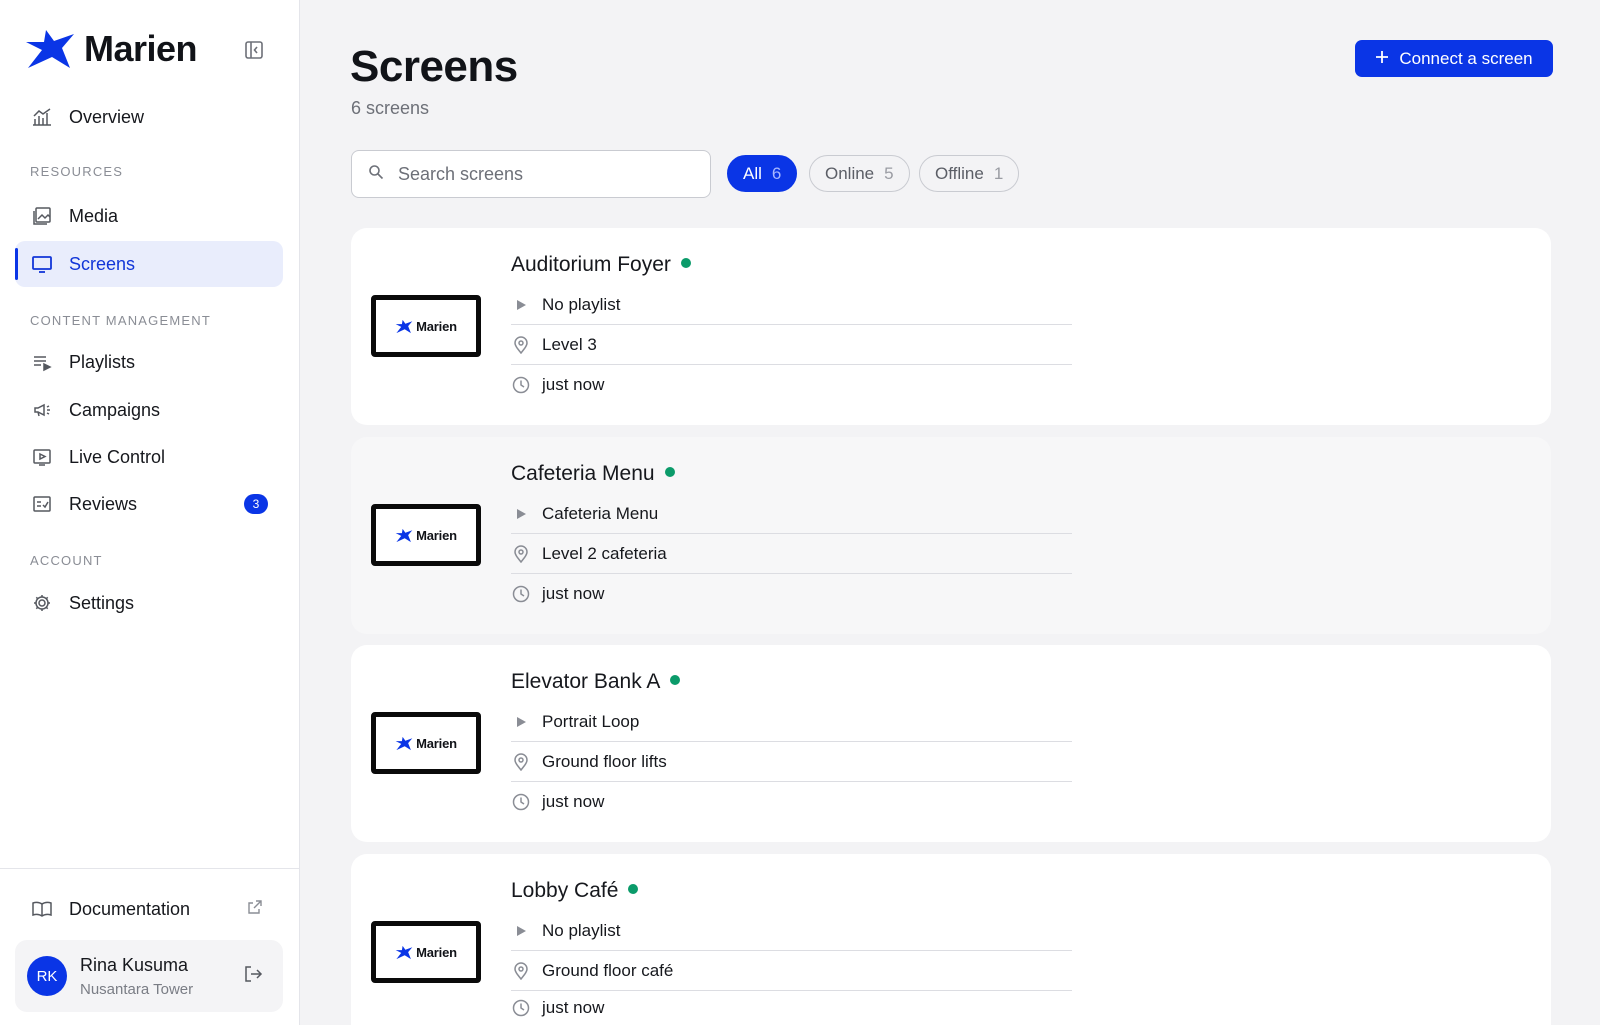 Image resolution: width=1600 pixels, height=1025 pixels. I want to click on sidebar-item-label: Documentation, so click(130, 908).